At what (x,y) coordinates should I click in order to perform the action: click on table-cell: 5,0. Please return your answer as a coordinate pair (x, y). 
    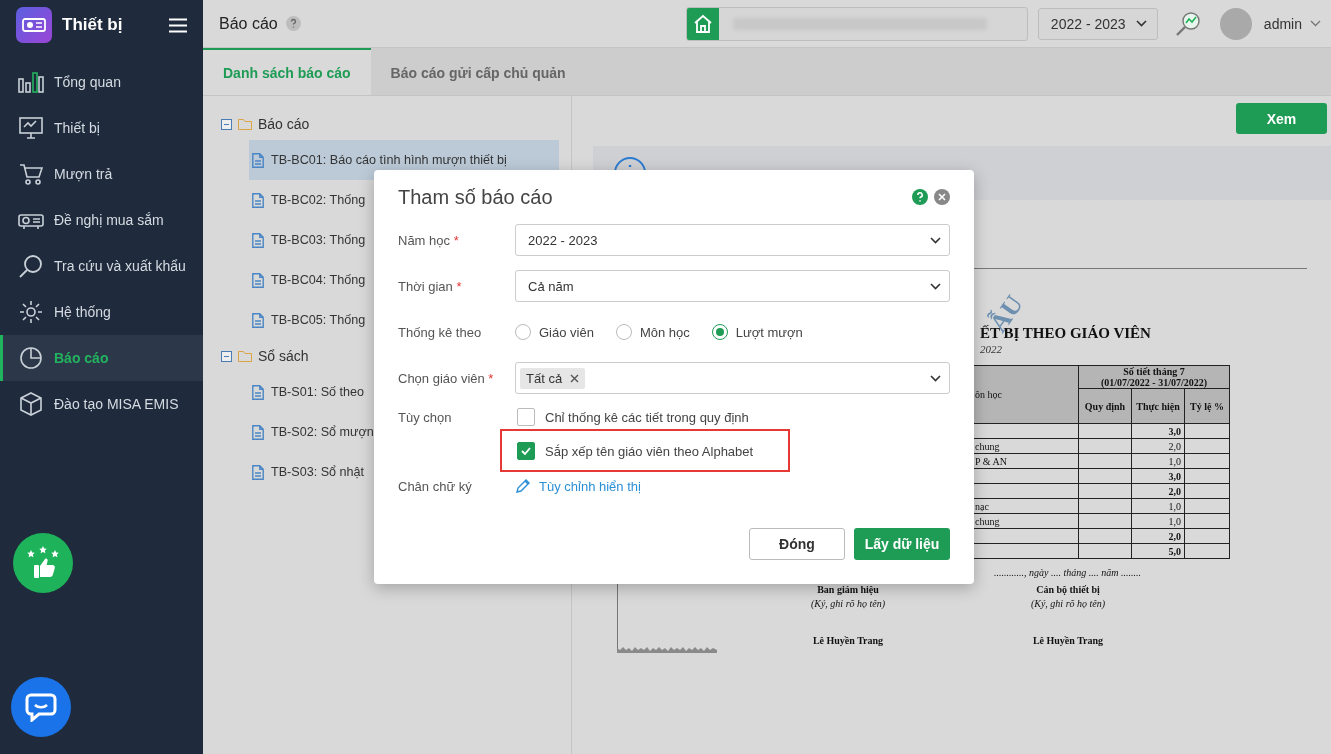
    Looking at the image, I should click on (1158, 551).